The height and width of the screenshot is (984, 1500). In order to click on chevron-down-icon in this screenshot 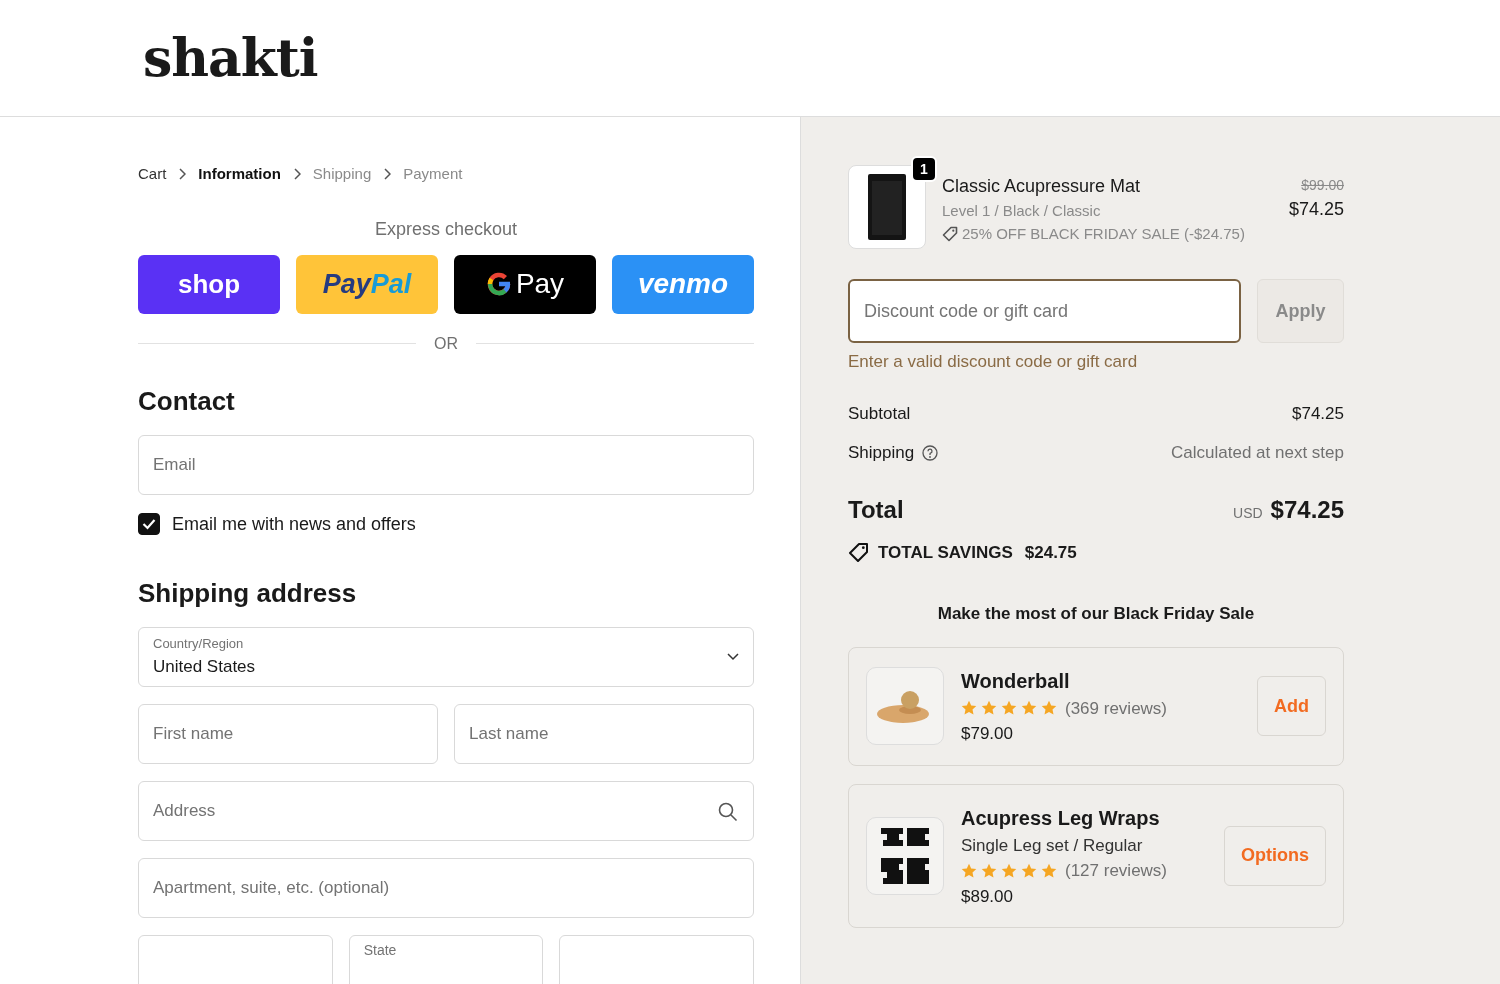, I will do `click(733, 656)`.